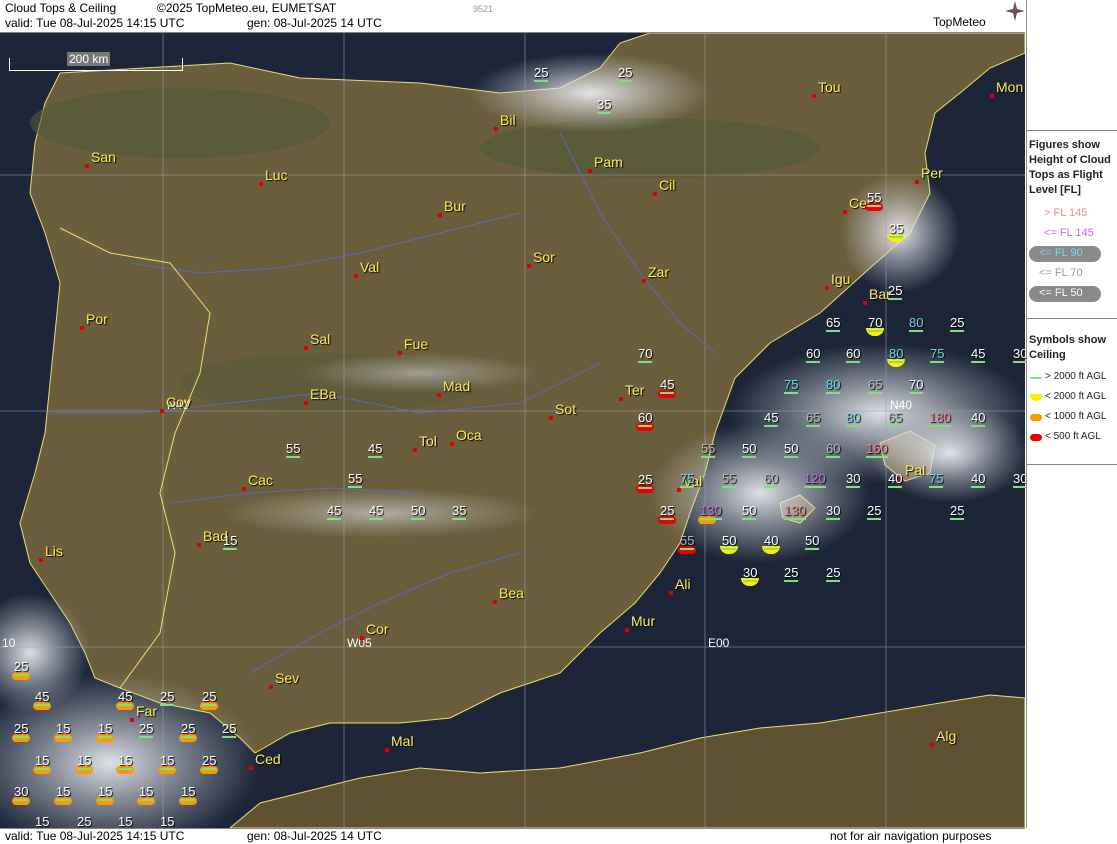 The width and height of the screenshot is (1117, 844). I want to click on compass-star-icon, so click(1015, 11).